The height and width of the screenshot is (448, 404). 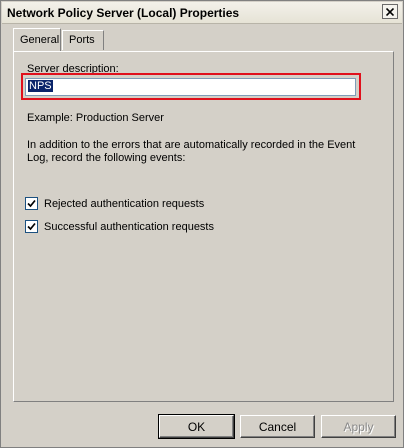 What do you see at coordinates (95, 118) in the screenshot?
I see `example-text: Example: Production Server` at bounding box center [95, 118].